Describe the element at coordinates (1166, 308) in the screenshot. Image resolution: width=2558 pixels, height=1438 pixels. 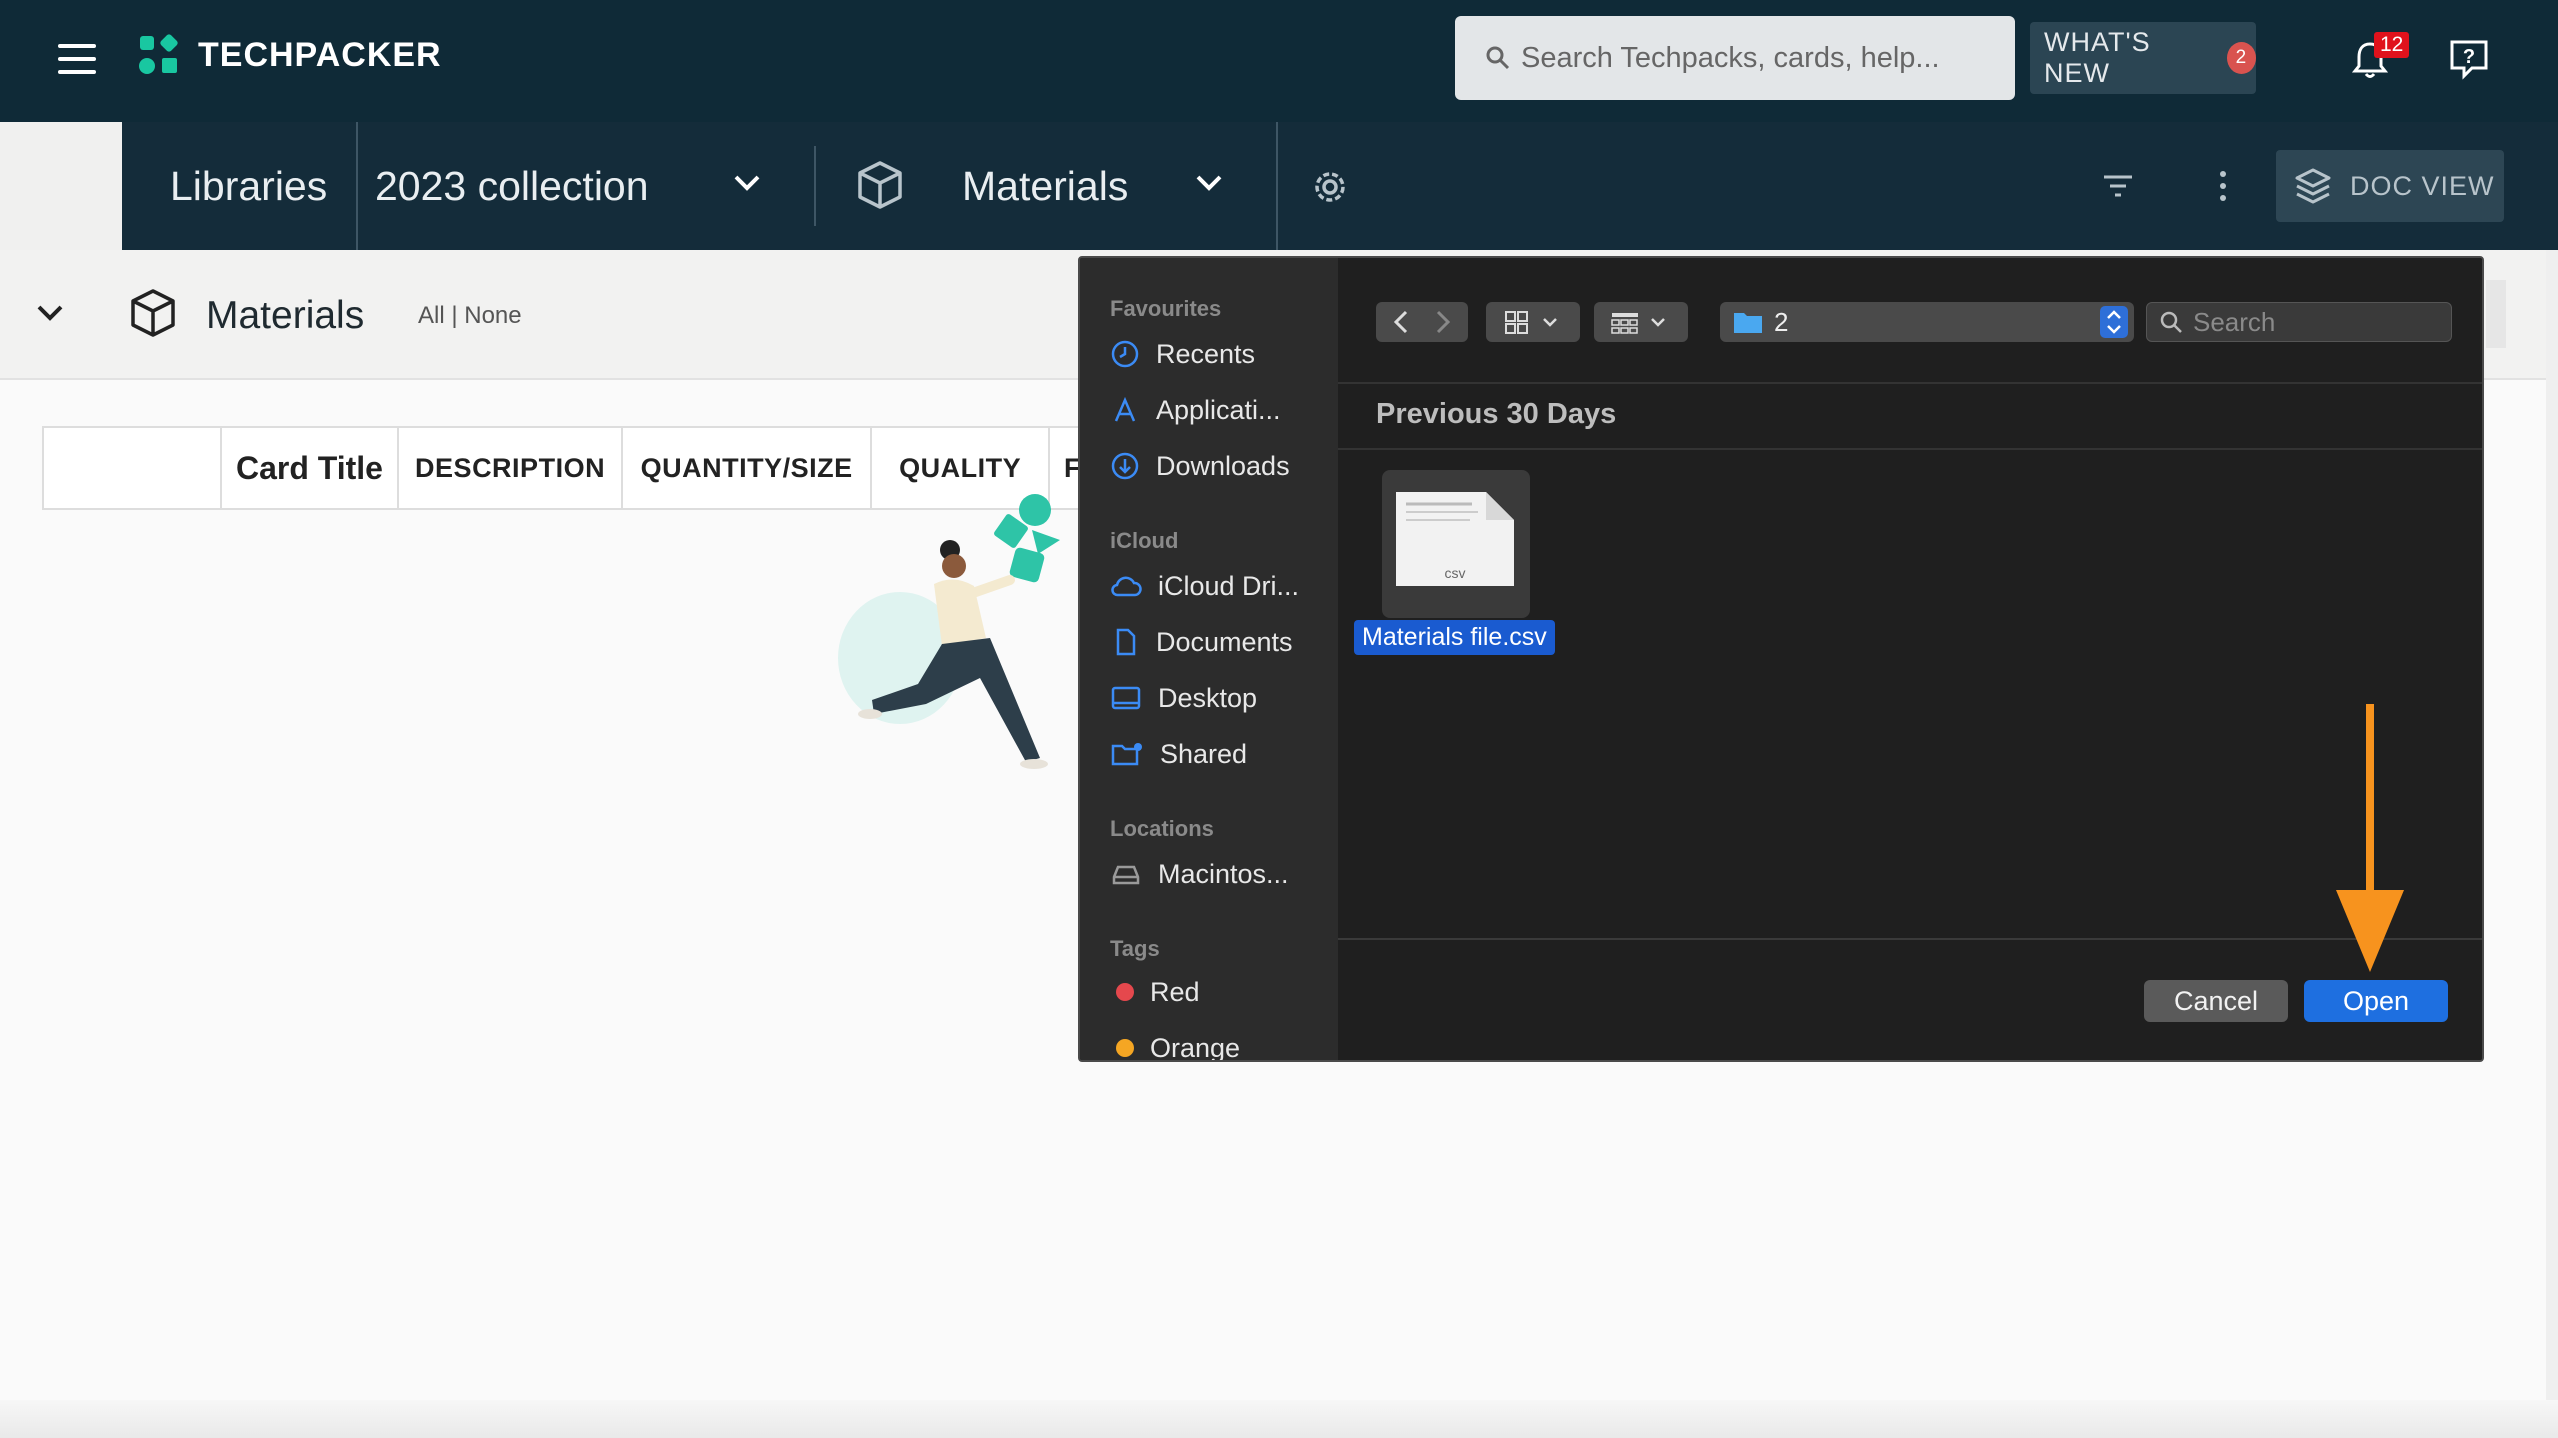
I see `favourites-heading: Favourites` at that location.